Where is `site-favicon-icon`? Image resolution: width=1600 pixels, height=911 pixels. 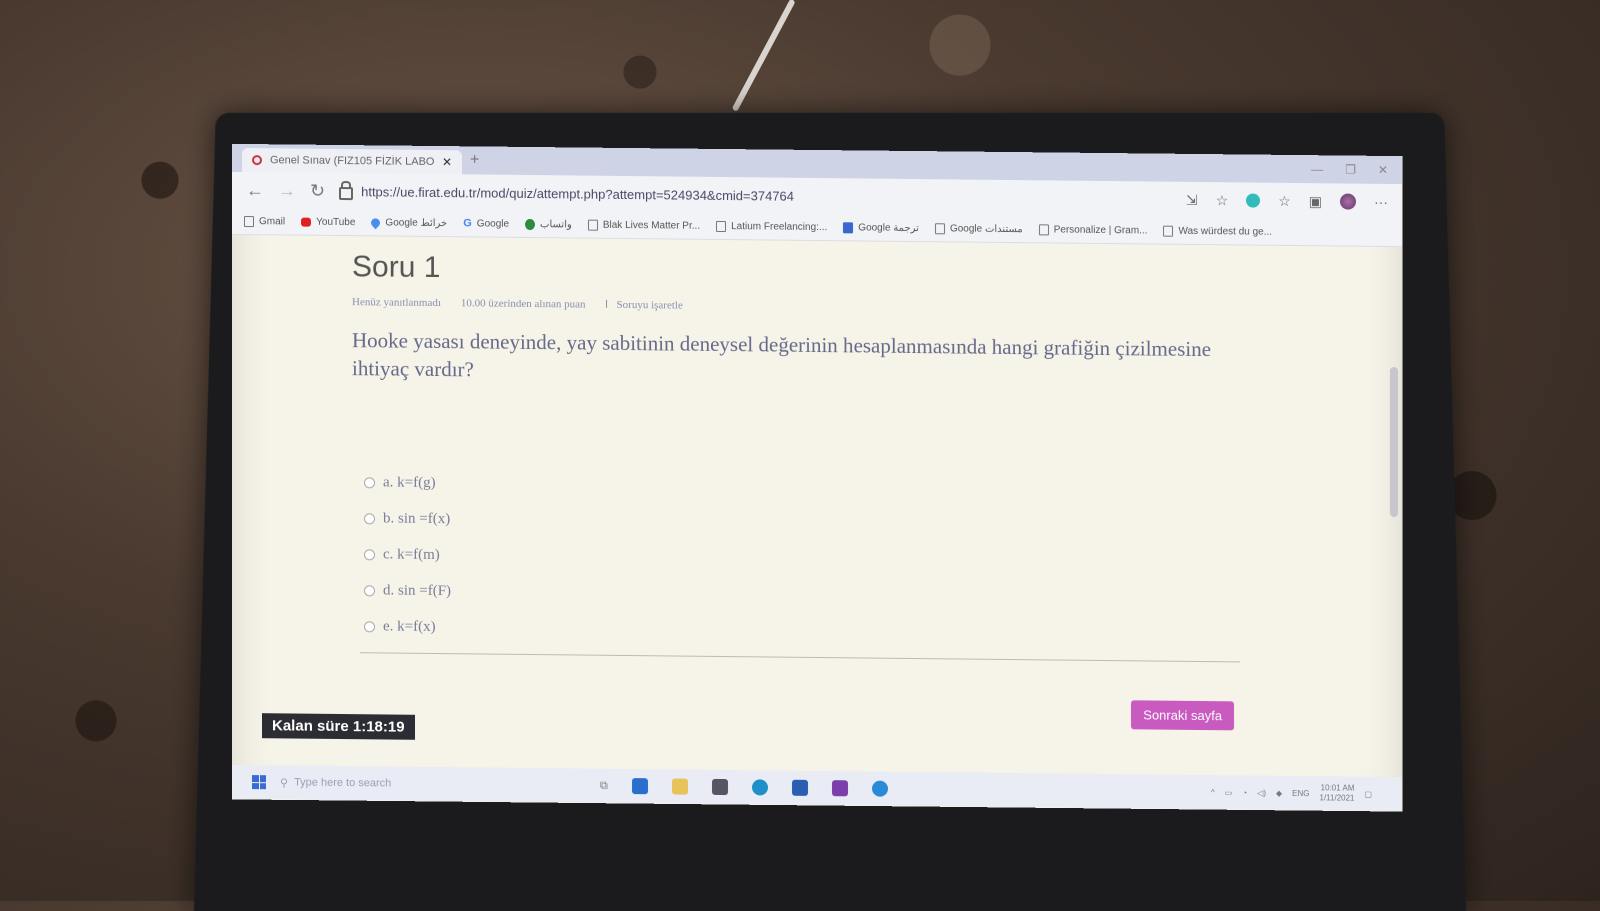 site-favicon-icon is located at coordinates (257, 160).